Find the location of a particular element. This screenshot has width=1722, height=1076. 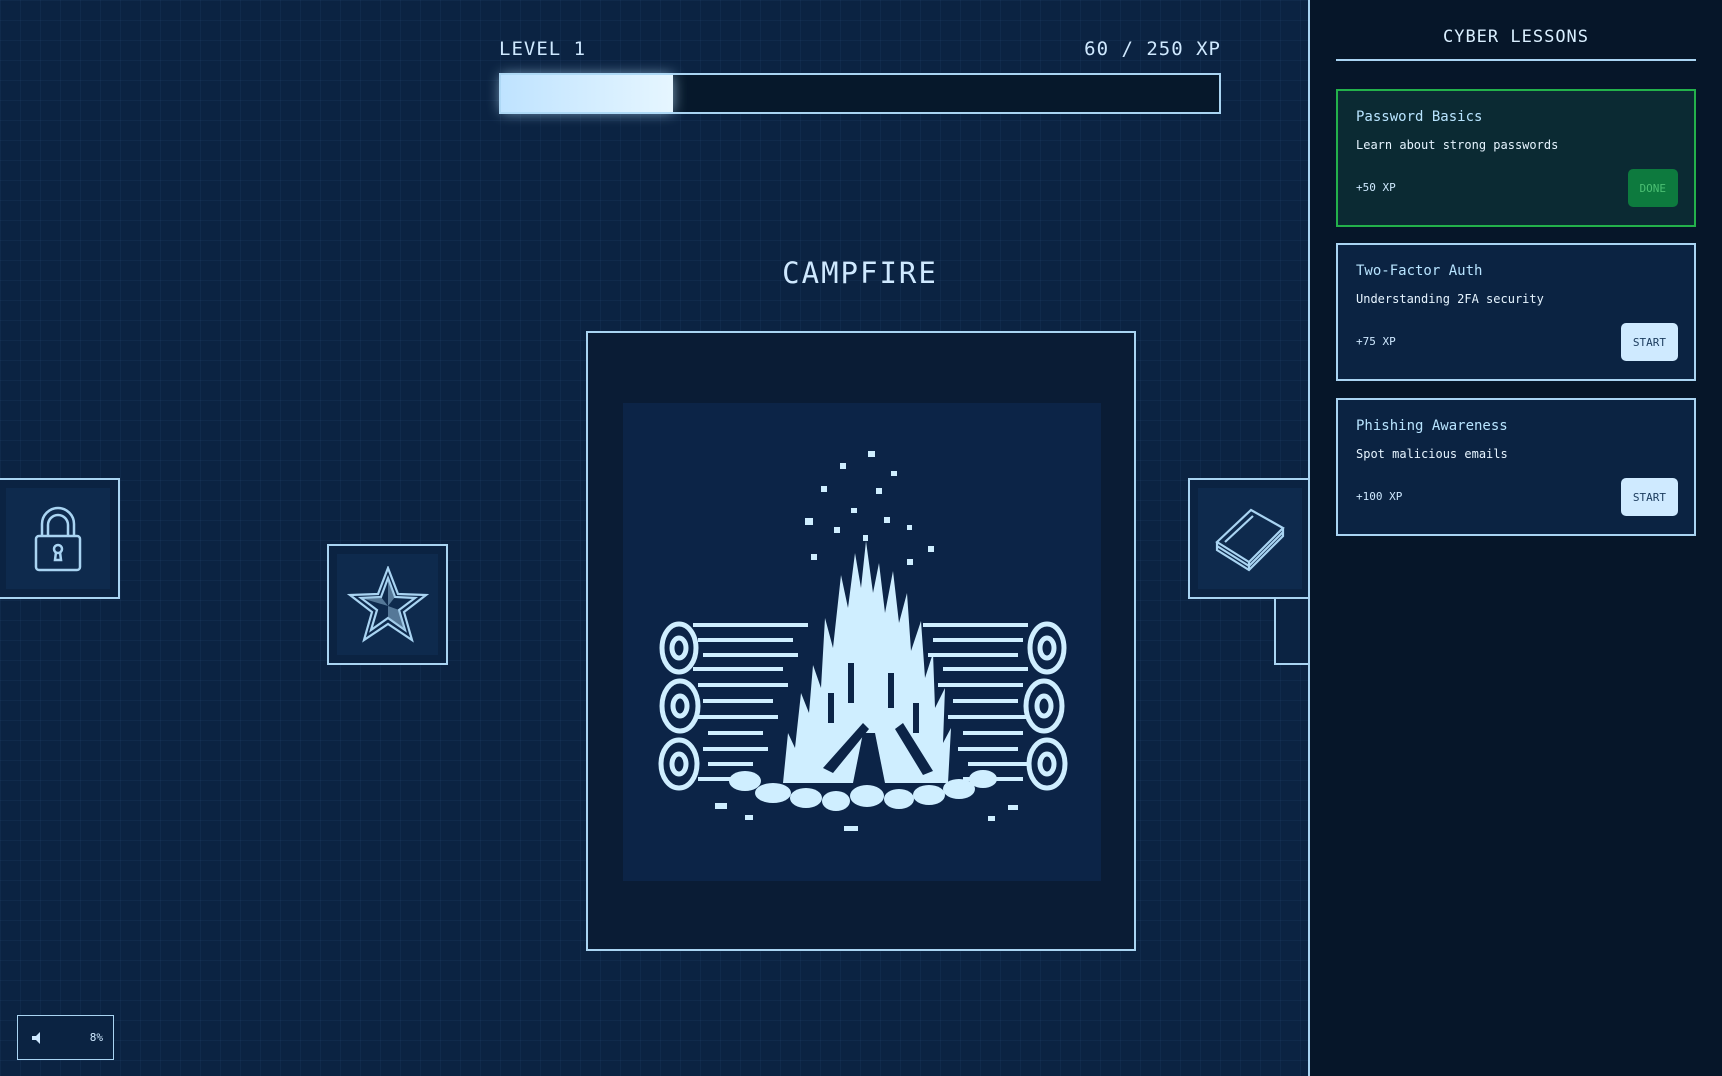

sidebar-title: CYBER LESSONS is located at coordinates (1516, 44).